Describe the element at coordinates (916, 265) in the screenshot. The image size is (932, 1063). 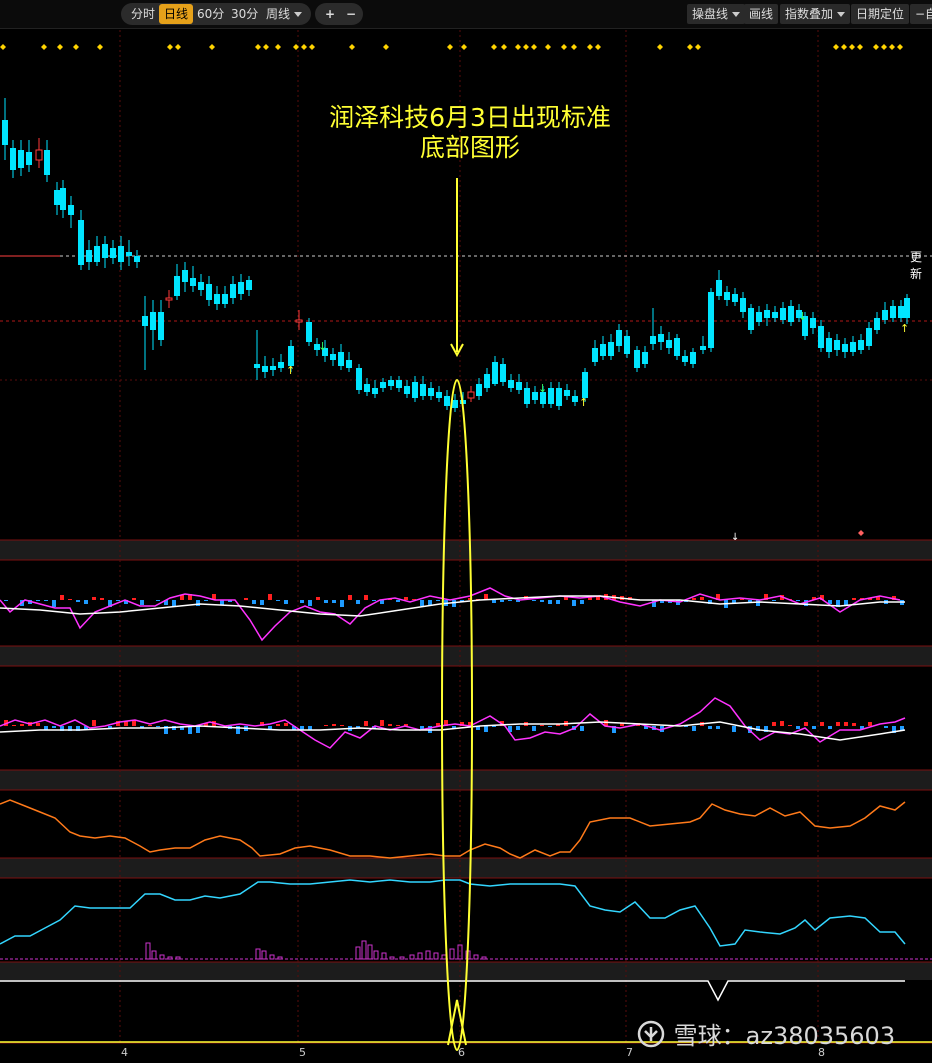
I see `latest-price-label: 更新` at that location.